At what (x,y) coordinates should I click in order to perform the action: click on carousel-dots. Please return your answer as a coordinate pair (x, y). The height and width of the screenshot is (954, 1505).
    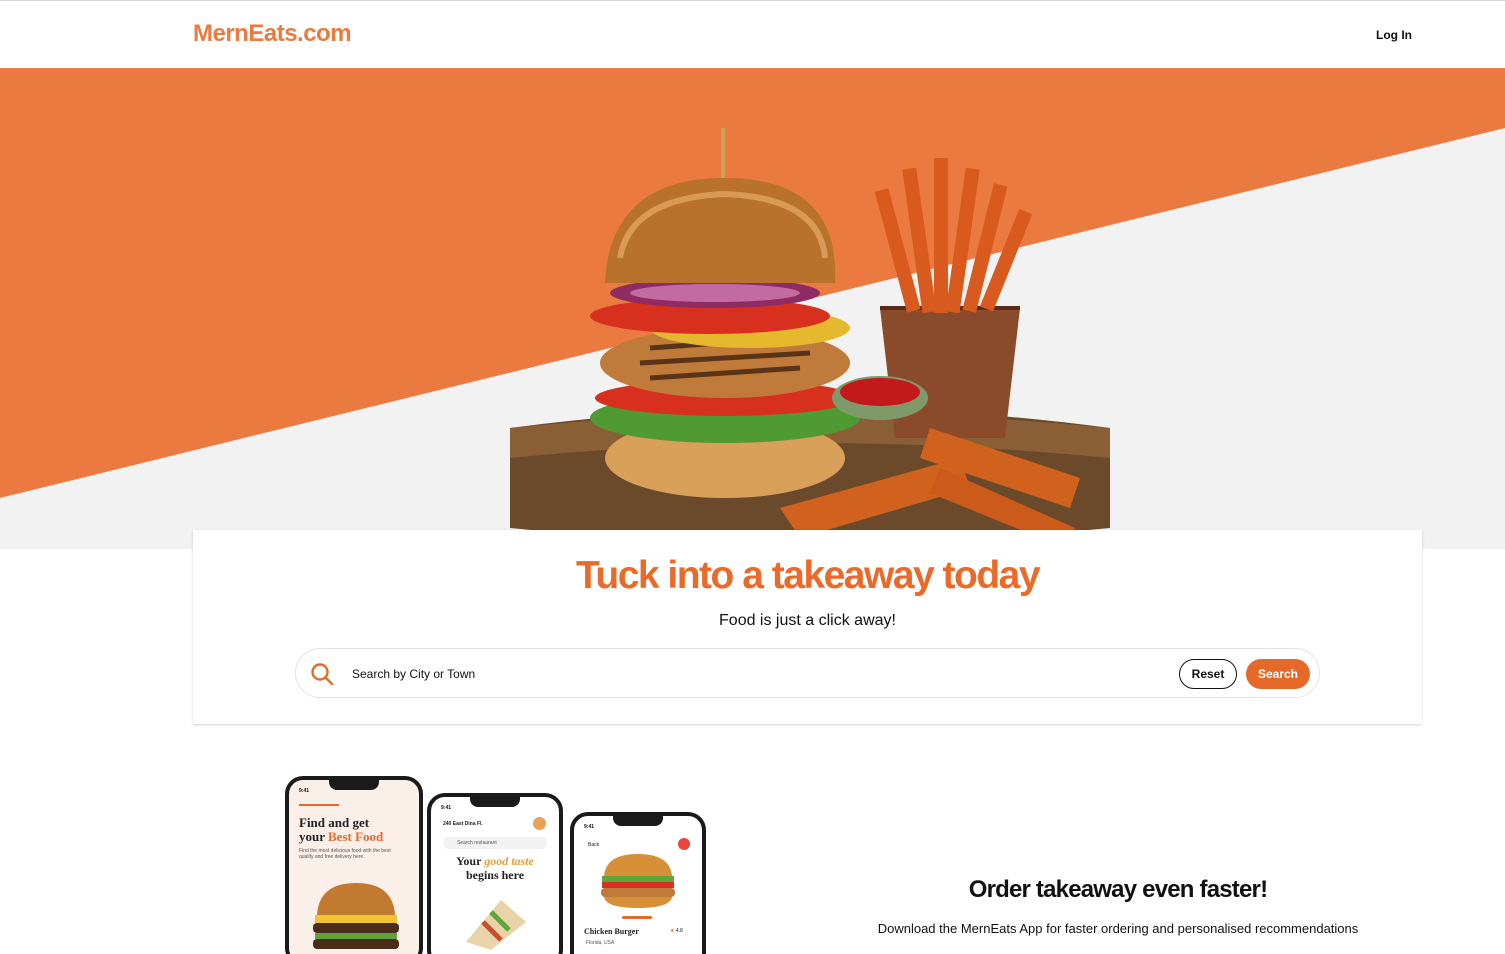
    Looking at the image, I should click on (637, 917).